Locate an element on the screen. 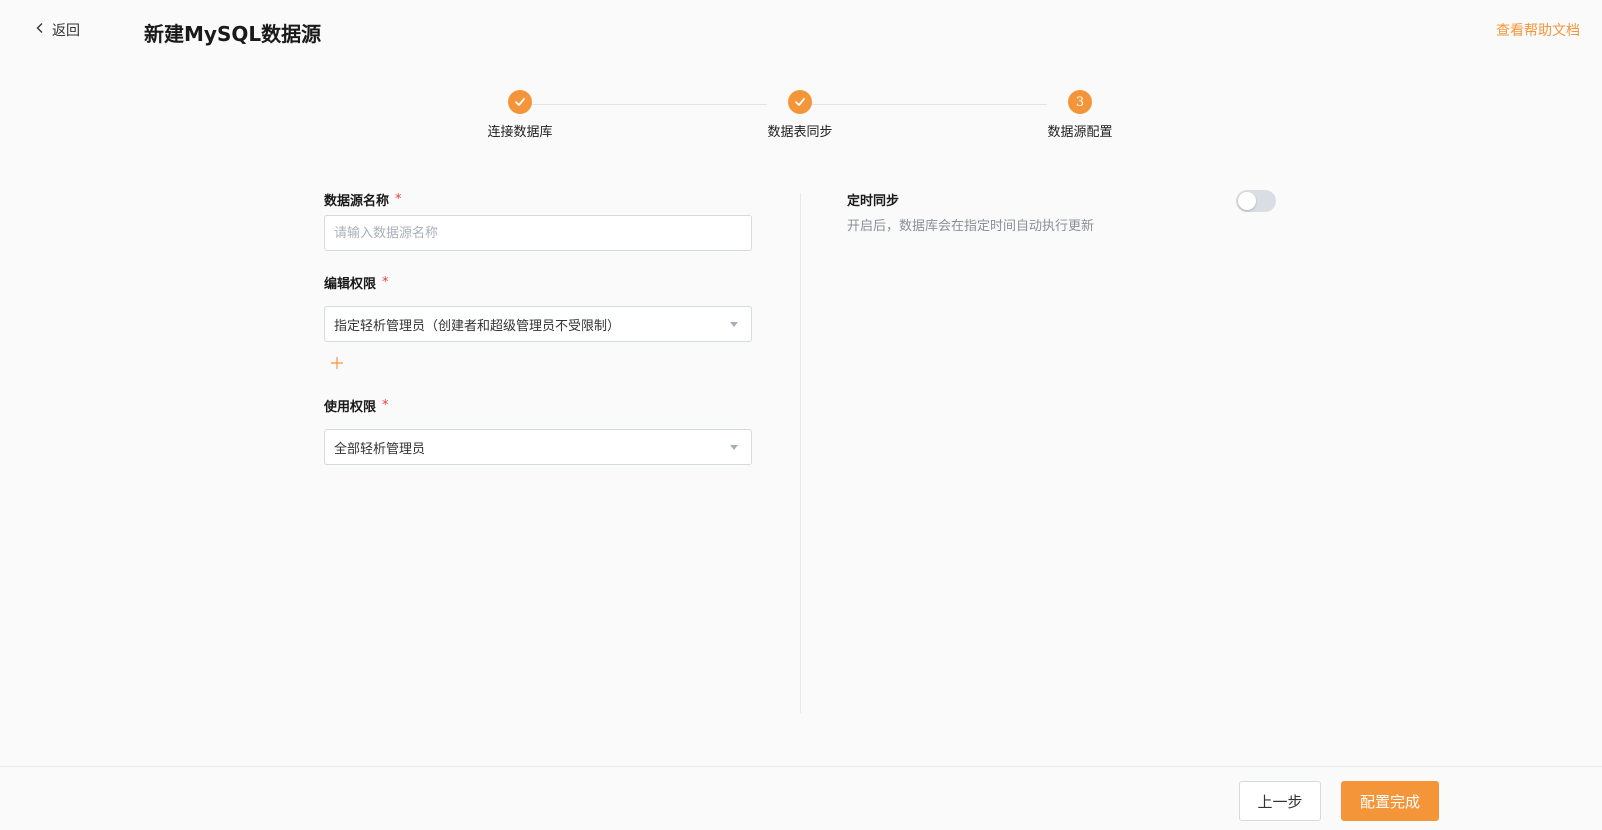  page-title: 新建MySQL数据源 is located at coordinates (233, 34).